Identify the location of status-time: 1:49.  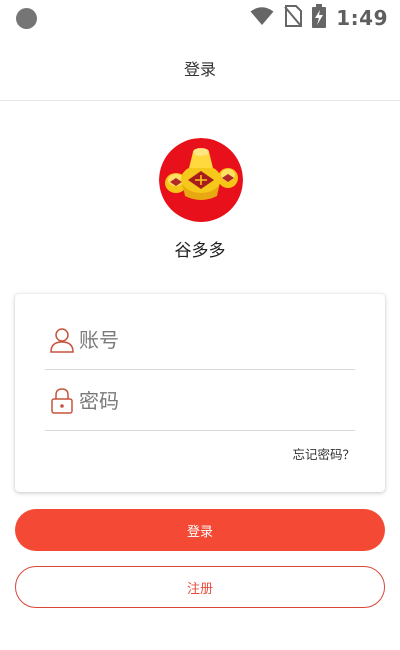
(362, 18).